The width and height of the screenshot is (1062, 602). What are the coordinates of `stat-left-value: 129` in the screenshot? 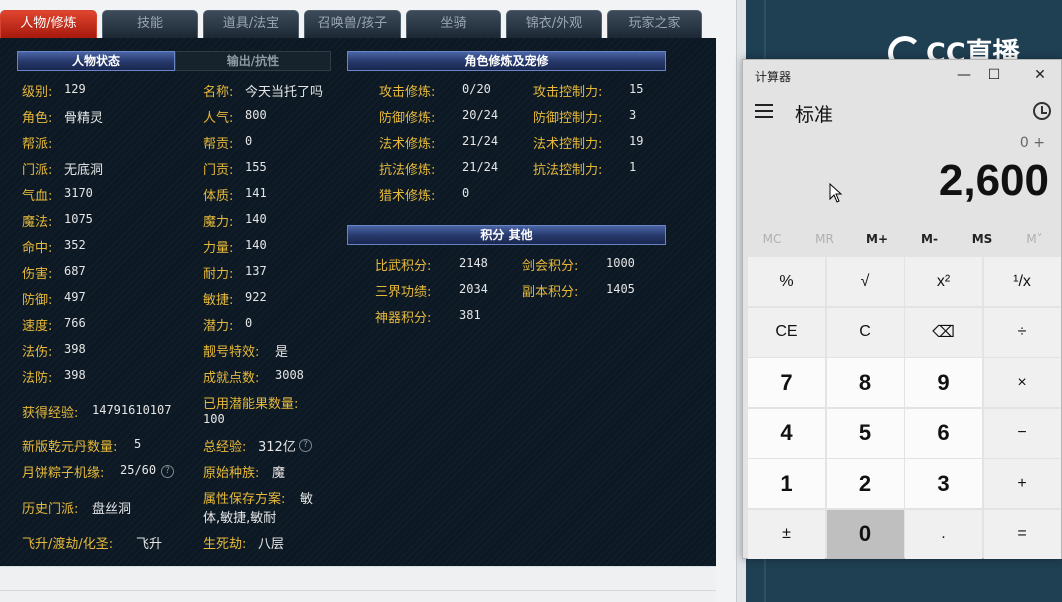 It's located at (75, 89).